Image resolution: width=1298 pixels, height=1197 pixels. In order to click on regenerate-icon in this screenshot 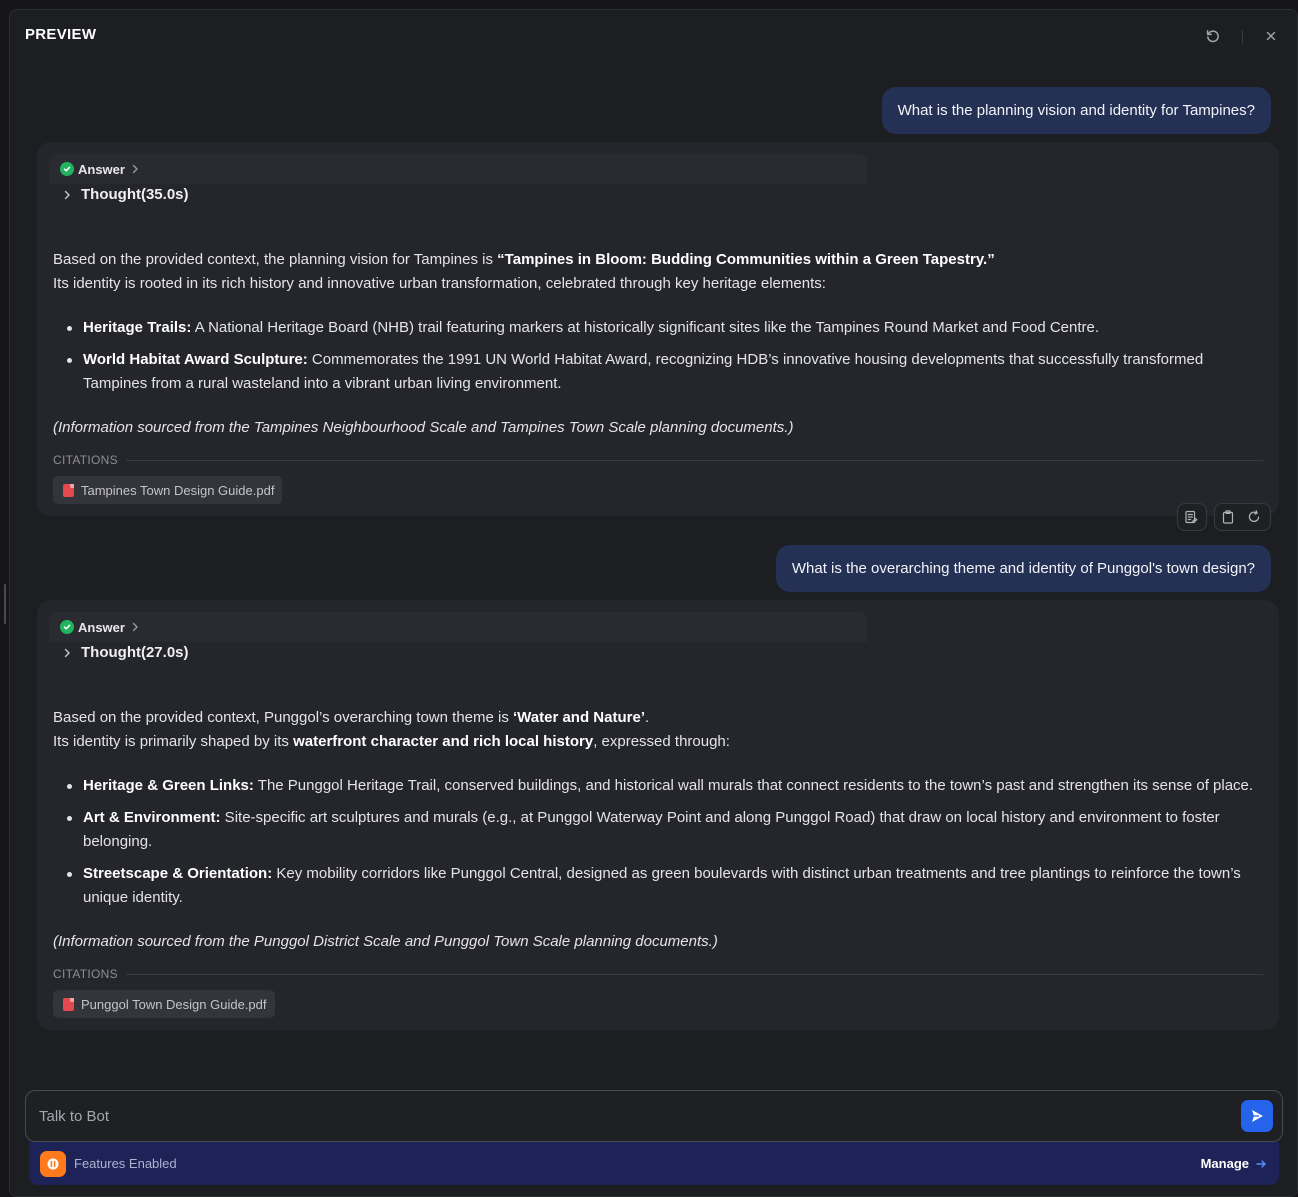, I will do `click(1254, 517)`.